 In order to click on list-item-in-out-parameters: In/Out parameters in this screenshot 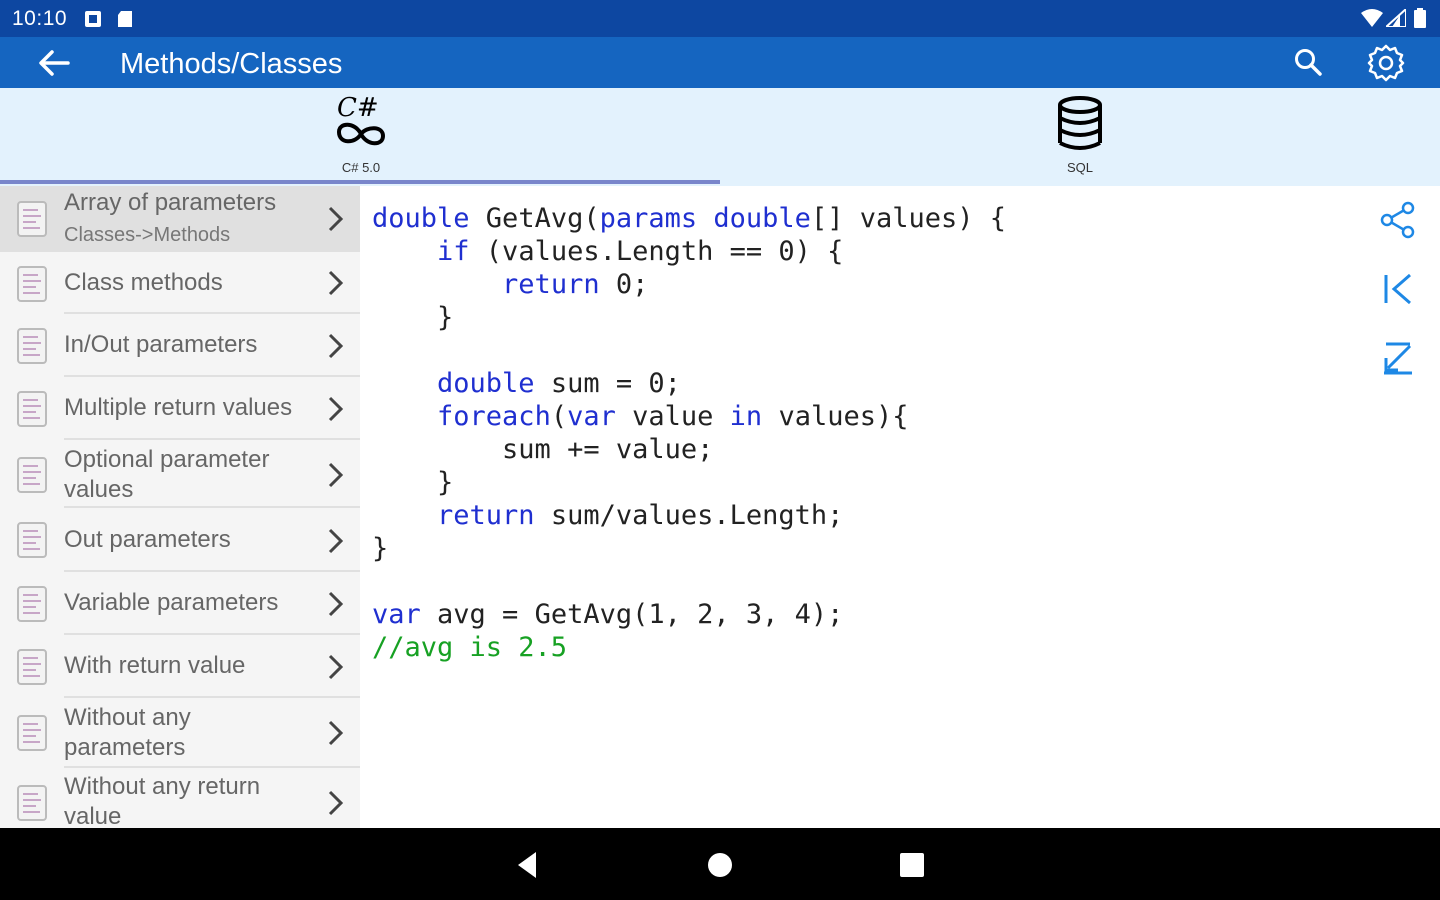, I will do `click(180, 345)`.